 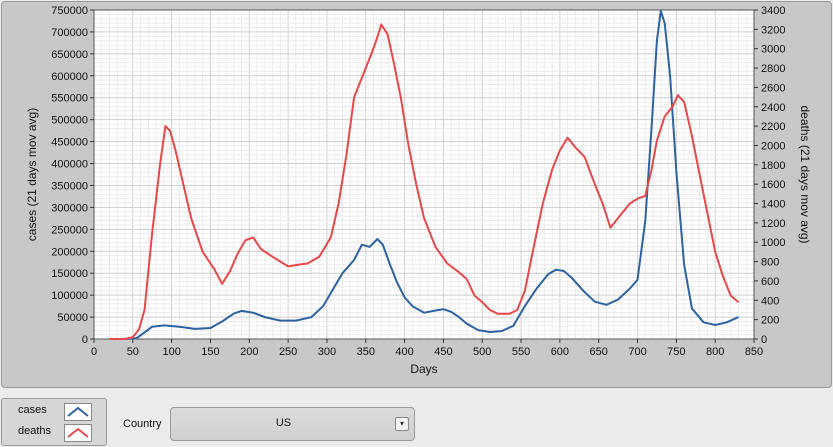 I want to click on legend-swatch-cases, so click(x=78, y=412).